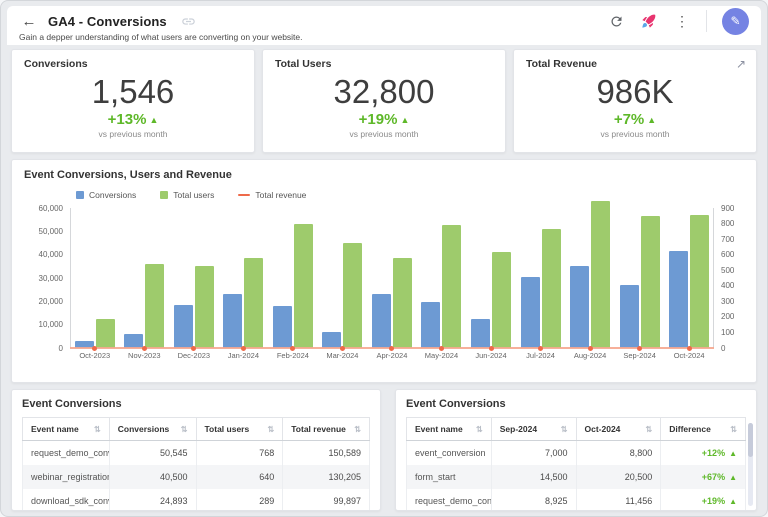  What do you see at coordinates (518, 429) in the screenshot?
I see `column-label: Sep-2024` at bounding box center [518, 429].